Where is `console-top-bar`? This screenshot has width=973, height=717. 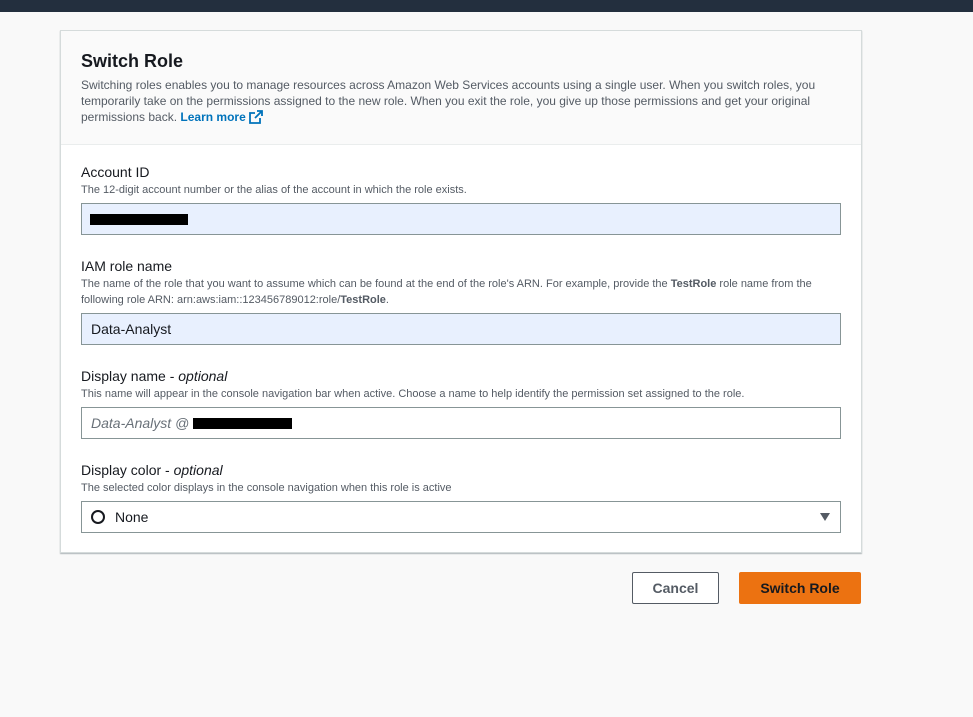 console-top-bar is located at coordinates (486, 6).